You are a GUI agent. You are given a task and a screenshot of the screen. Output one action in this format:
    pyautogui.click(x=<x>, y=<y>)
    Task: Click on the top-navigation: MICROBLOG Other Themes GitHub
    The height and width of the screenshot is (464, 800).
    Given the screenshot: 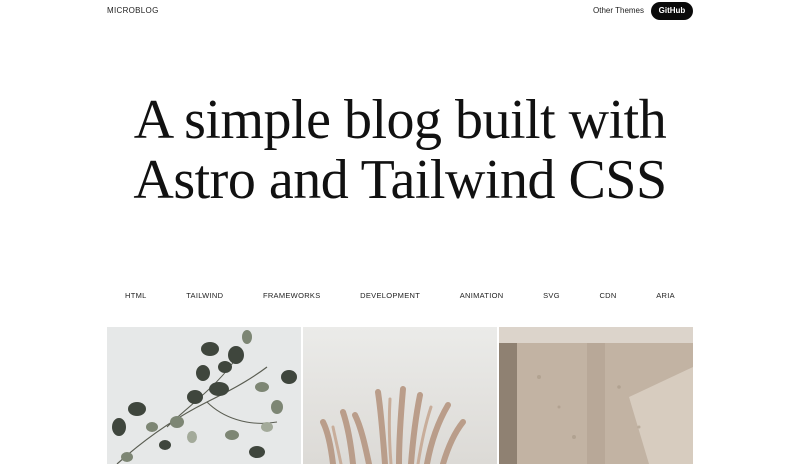 What is the action you would take?
    pyautogui.click(x=400, y=12)
    